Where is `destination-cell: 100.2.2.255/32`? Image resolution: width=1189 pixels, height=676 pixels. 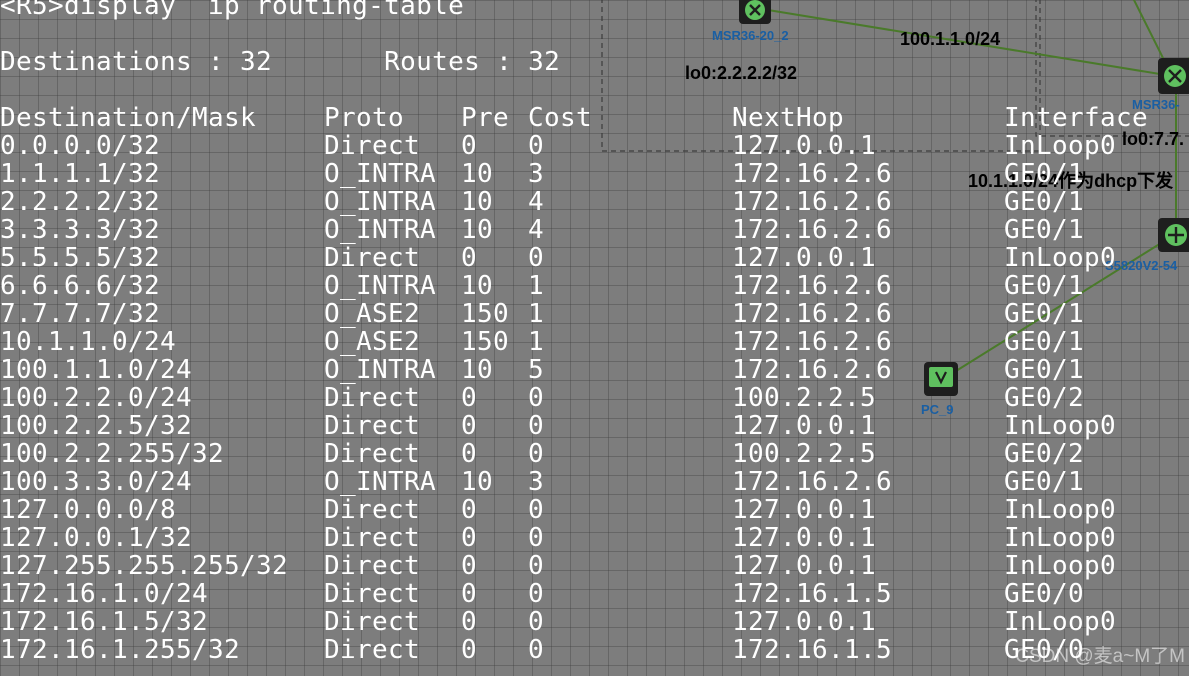 destination-cell: 100.2.2.255/32 is located at coordinates (112, 454).